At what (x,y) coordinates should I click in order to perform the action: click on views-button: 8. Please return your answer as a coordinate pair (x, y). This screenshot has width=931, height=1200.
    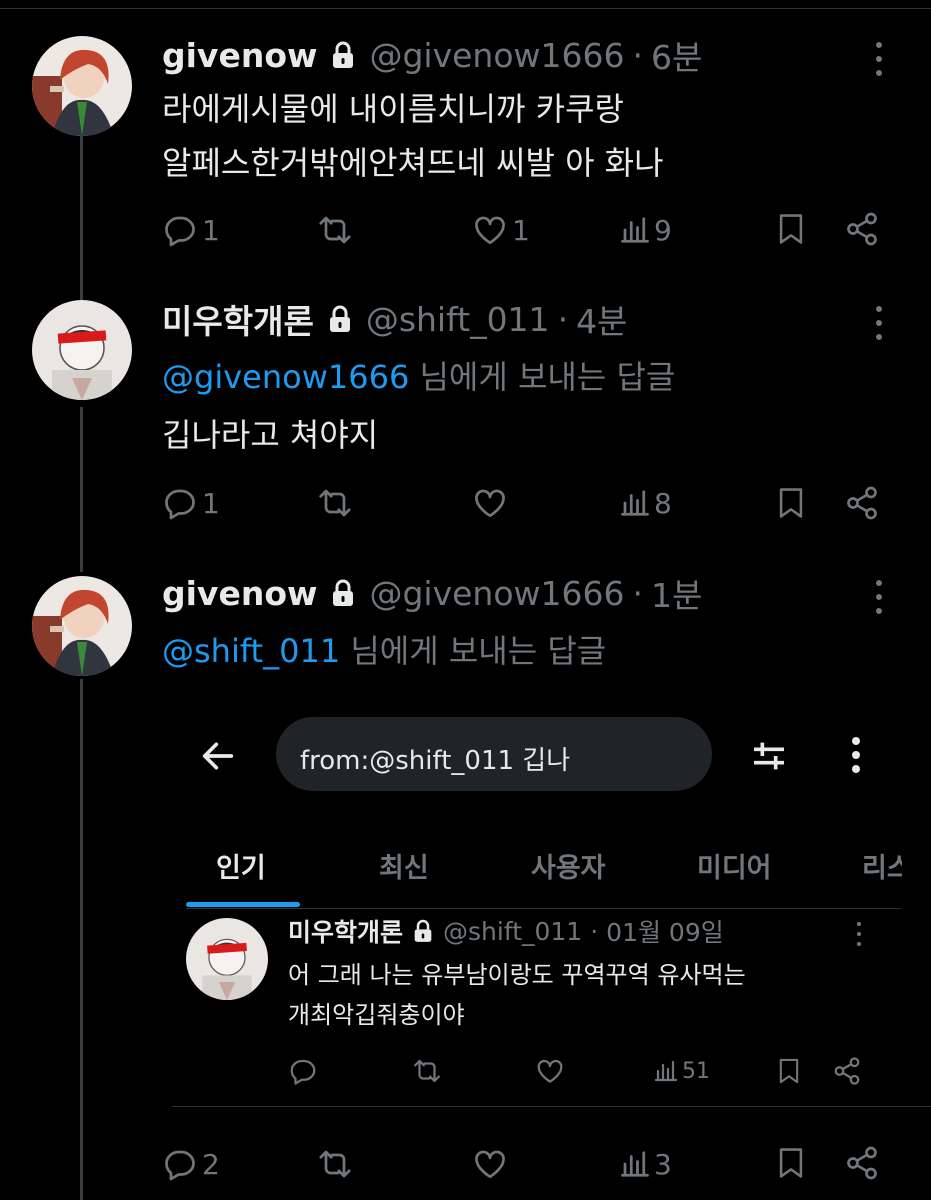
    Looking at the image, I should click on (646, 503).